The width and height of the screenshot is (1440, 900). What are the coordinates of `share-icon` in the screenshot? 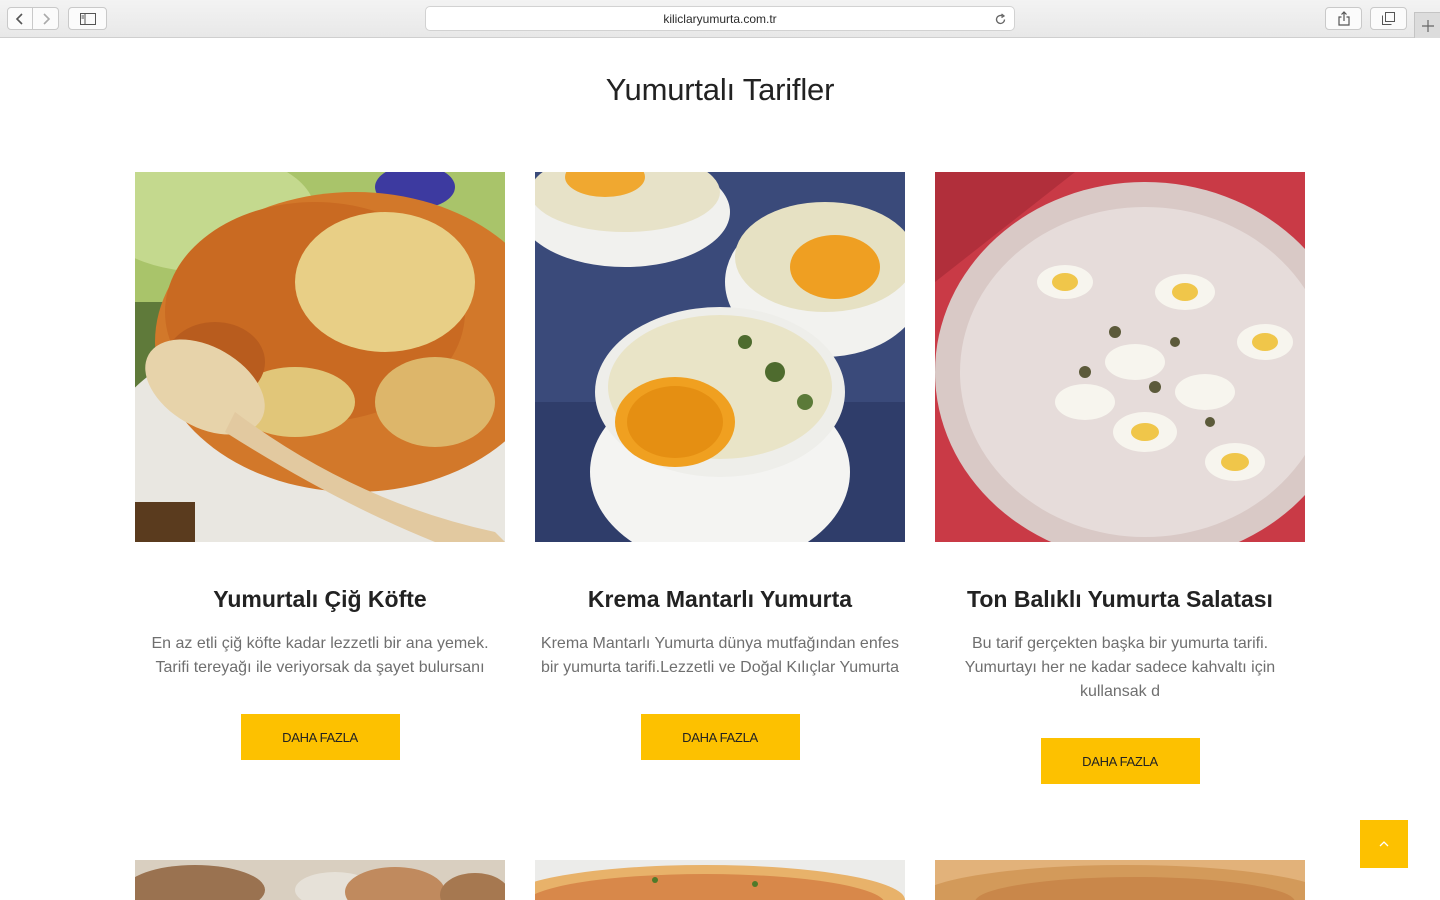 It's located at (1343, 18).